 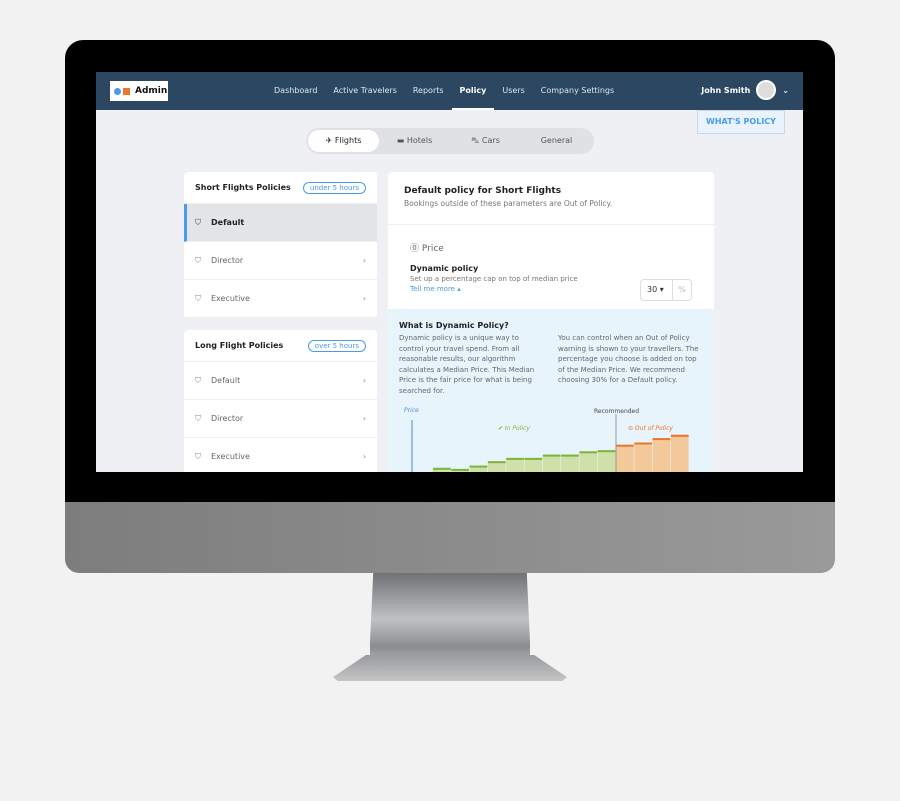 I want to click on monitor-base, so click(x=450, y=668).